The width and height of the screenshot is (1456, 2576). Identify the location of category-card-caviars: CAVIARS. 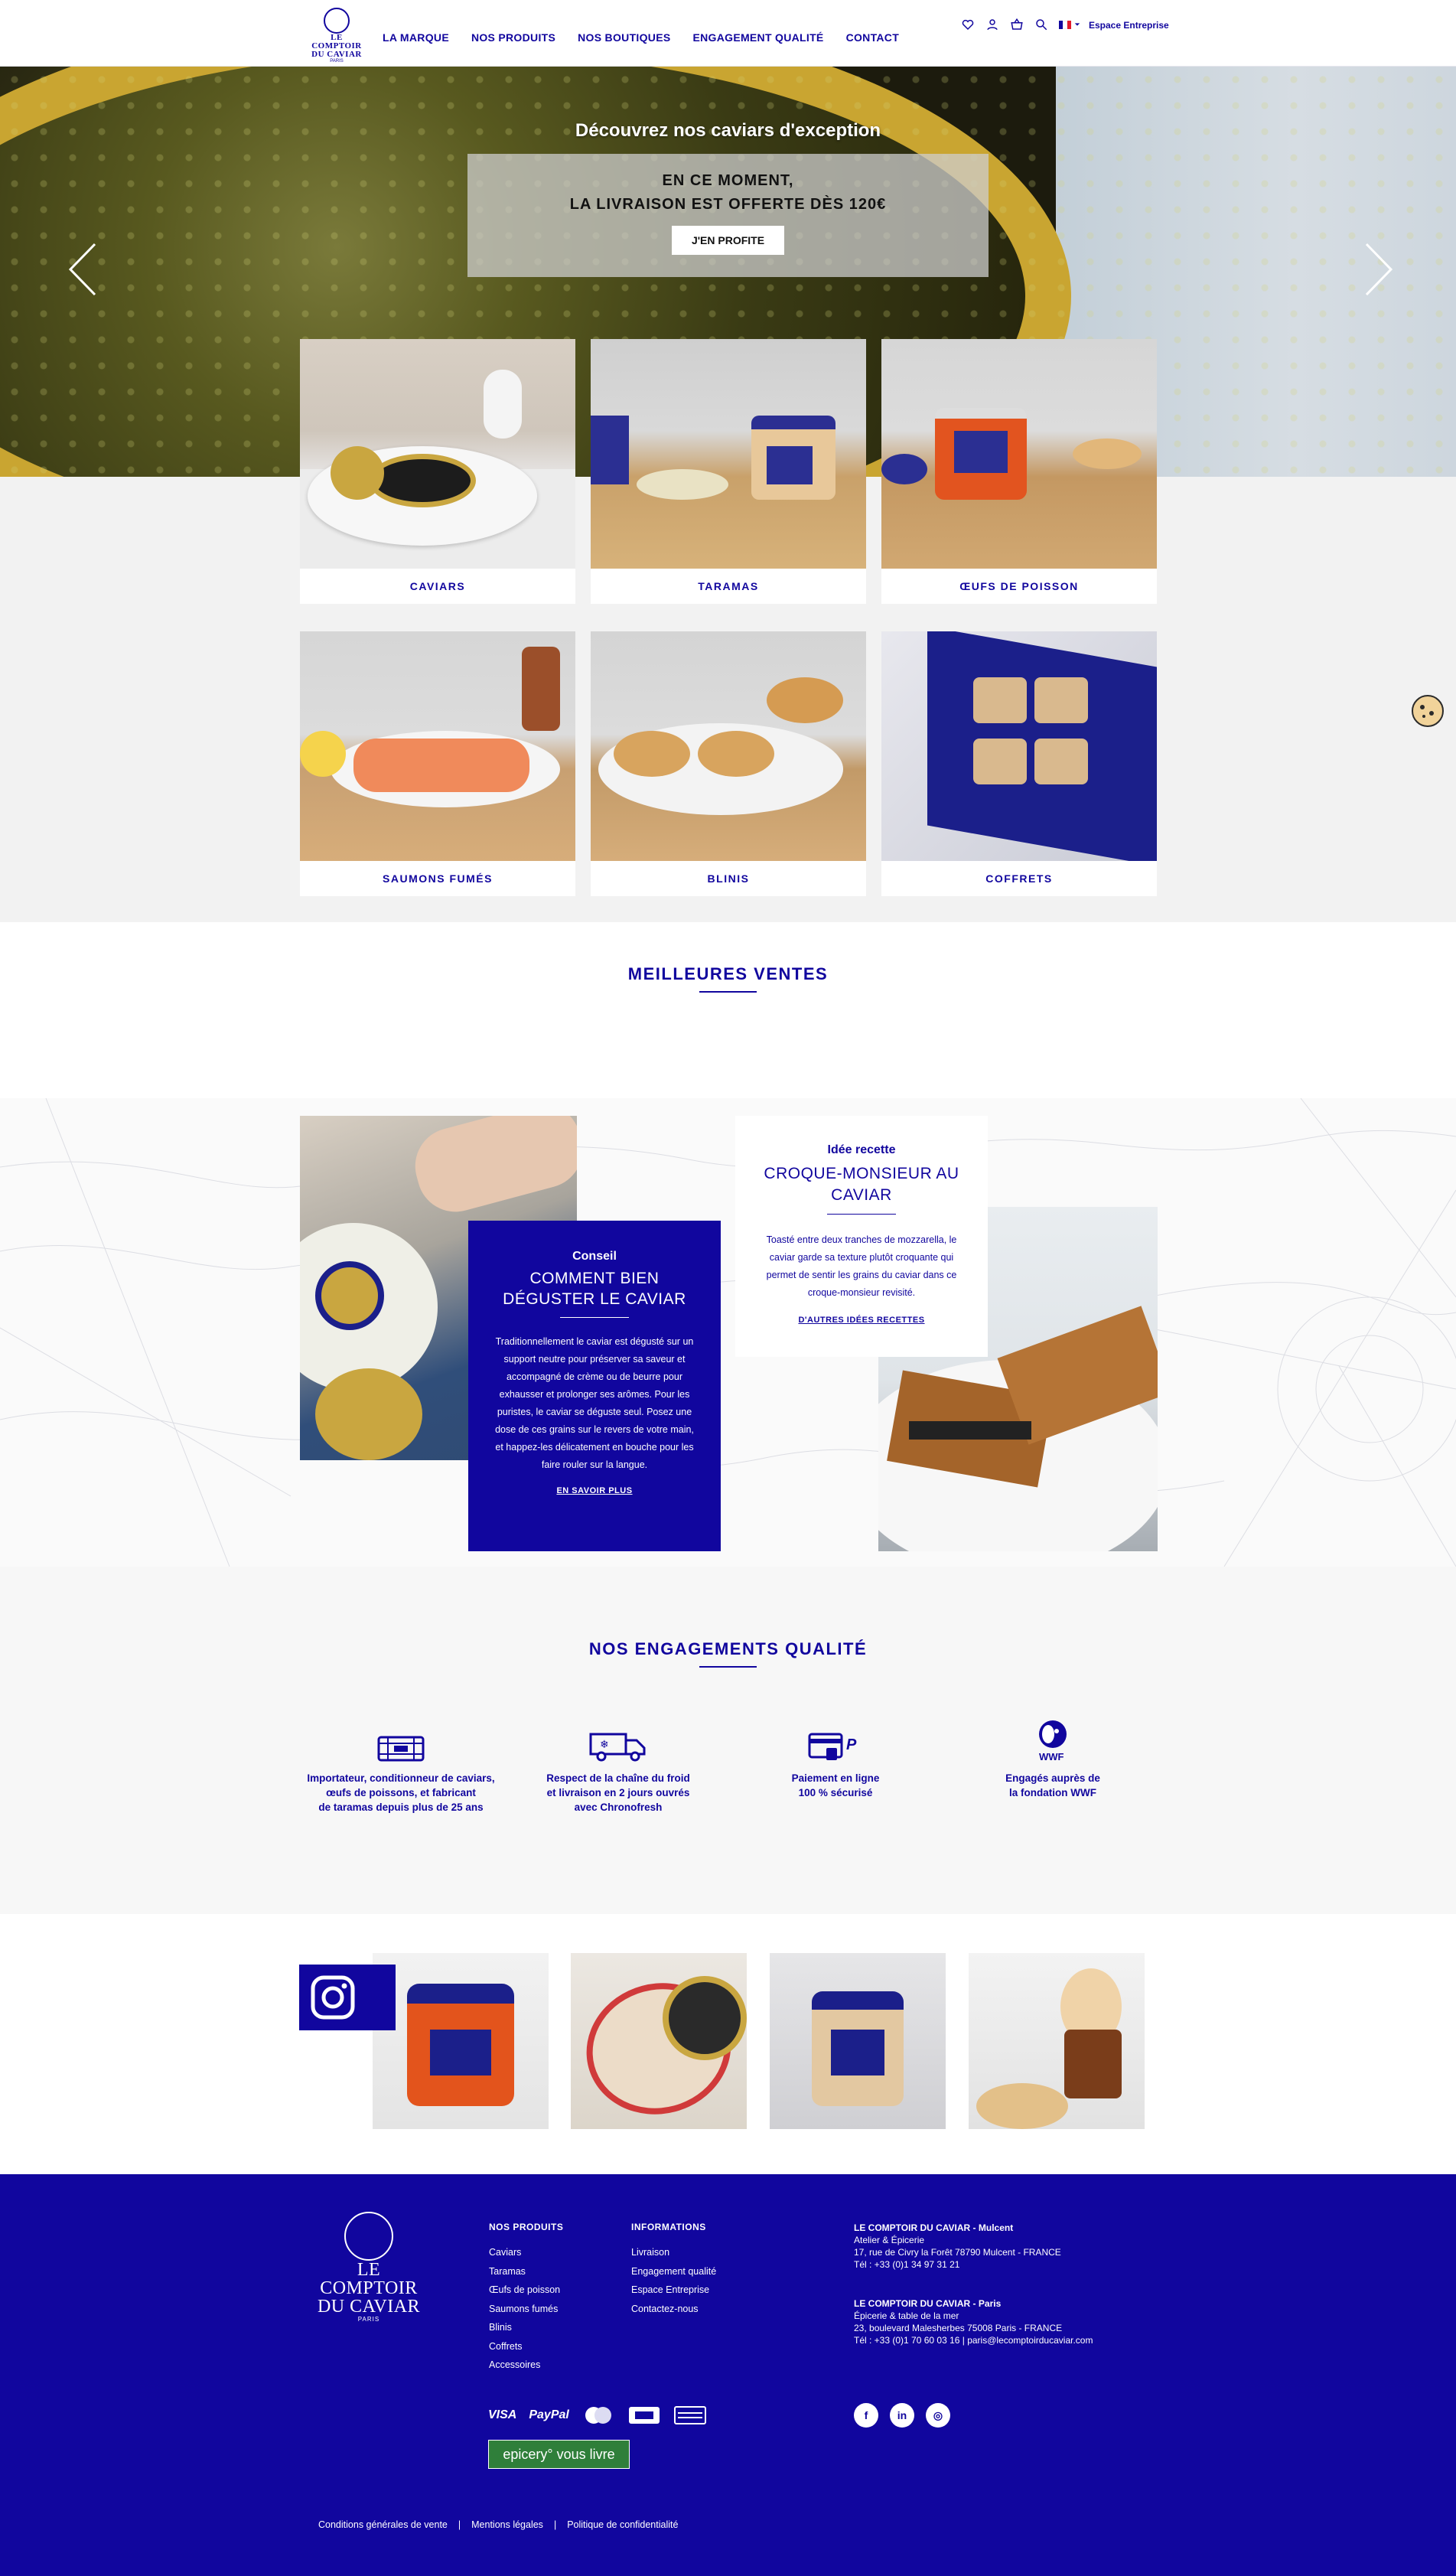
(437, 471).